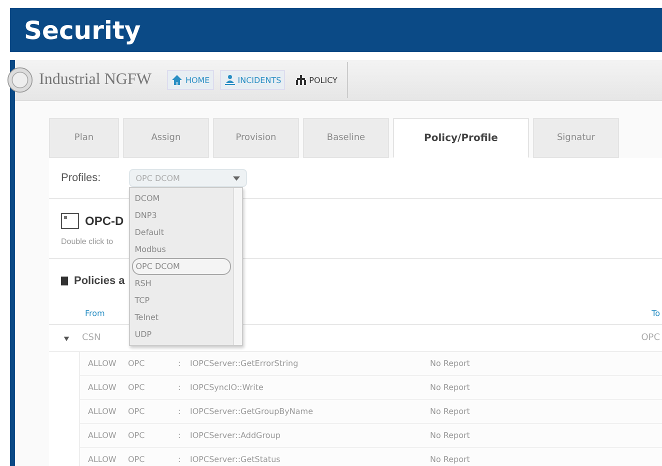 This screenshot has width=662, height=466. Describe the element at coordinates (181, 232) in the screenshot. I see `dropdown-option: Default` at that location.